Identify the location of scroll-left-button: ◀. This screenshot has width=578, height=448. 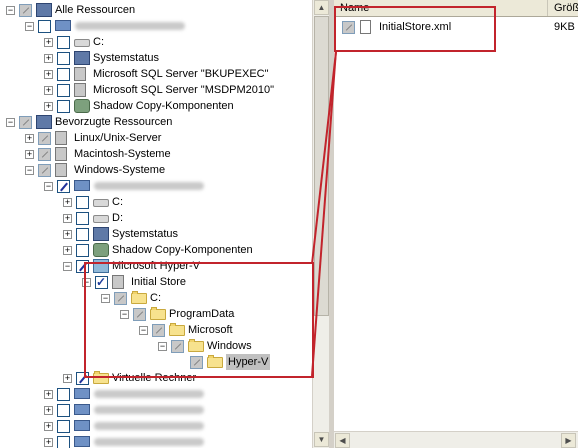
(342, 440).